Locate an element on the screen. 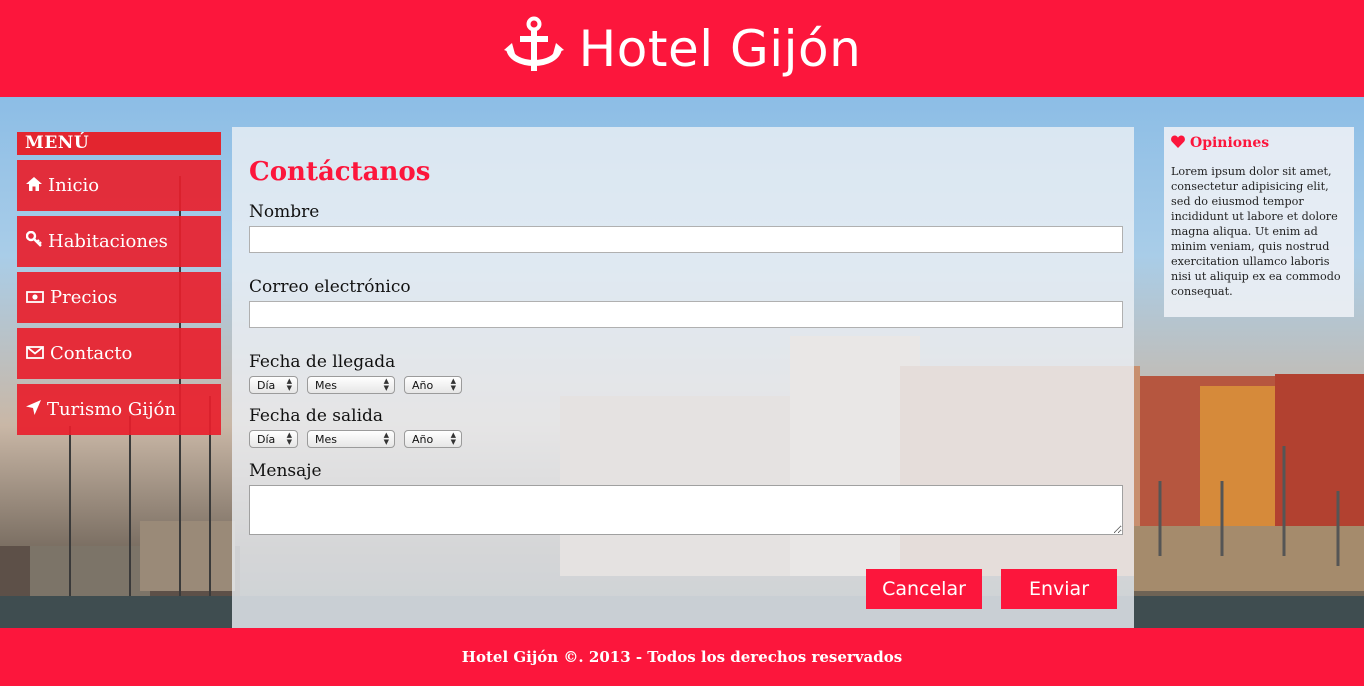  menu-item-label: Inicio is located at coordinates (74, 185).